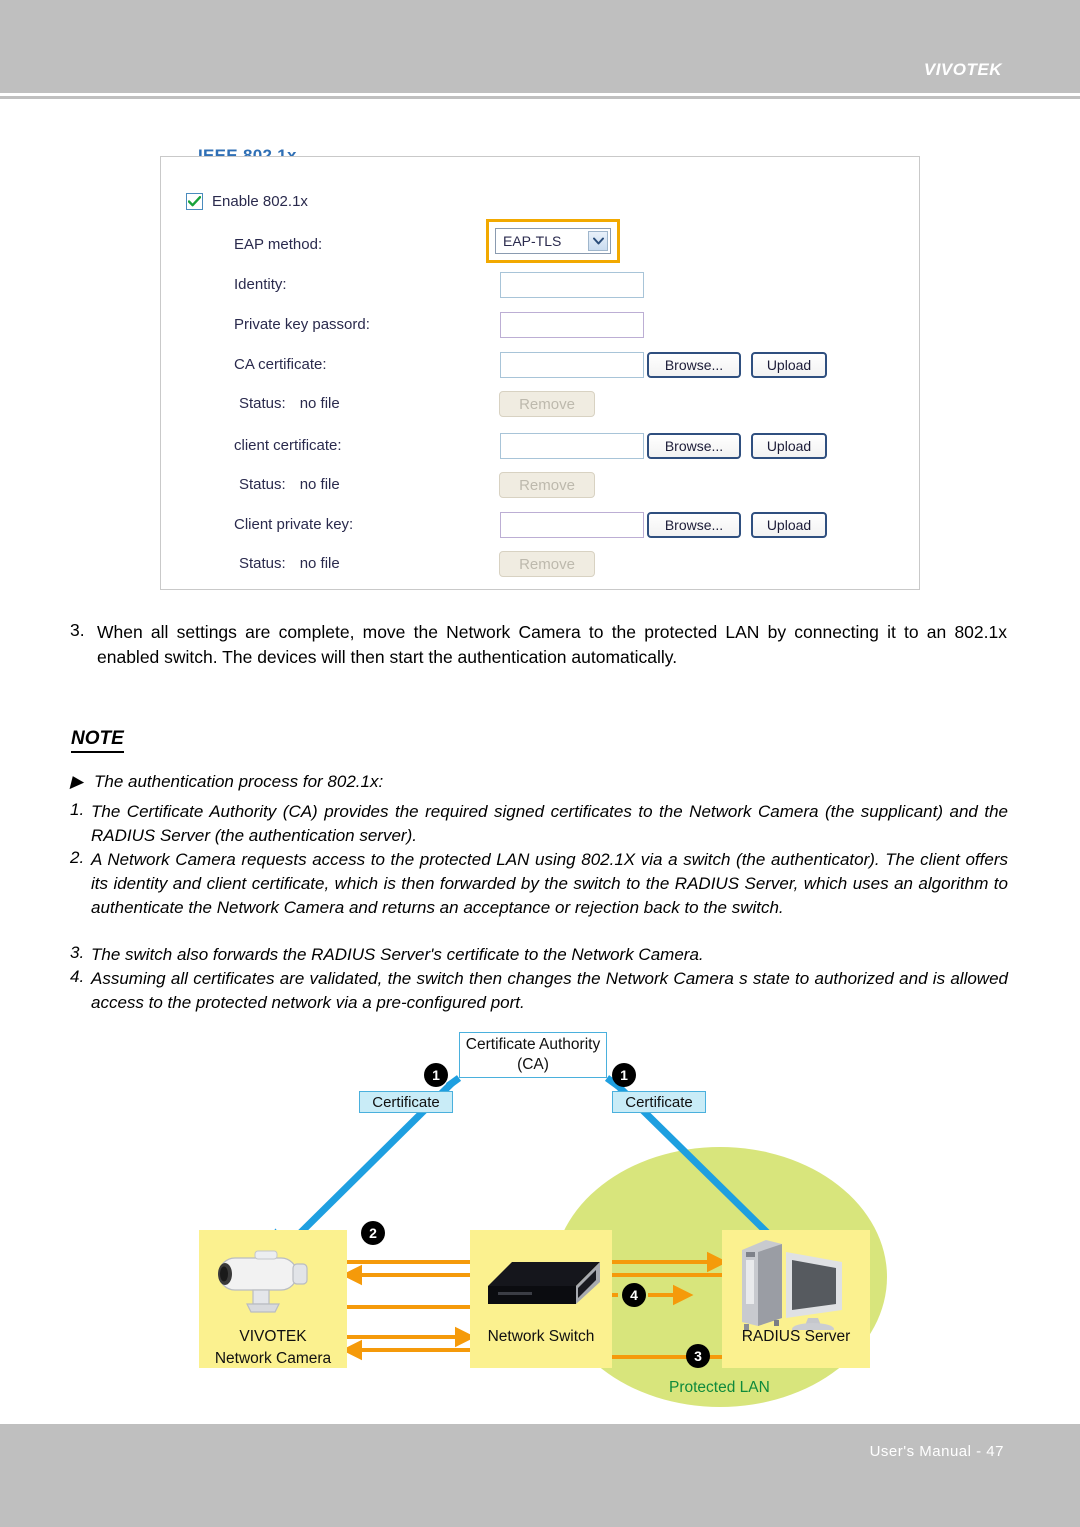 The width and height of the screenshot is (1080, 1527). What do you see at coordinates (572, 285) in the screenshot?
I see `identity-input` at bounding box center [572, 285].